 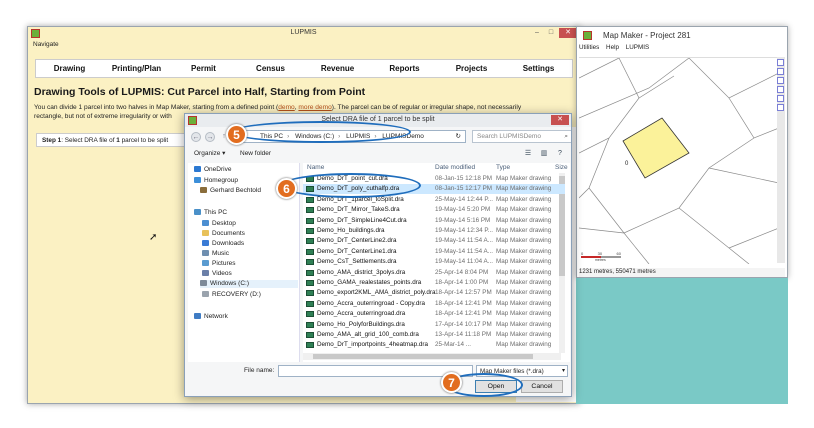 I want to click on nav-desktop: Desktop, so click(x=219, y=224).